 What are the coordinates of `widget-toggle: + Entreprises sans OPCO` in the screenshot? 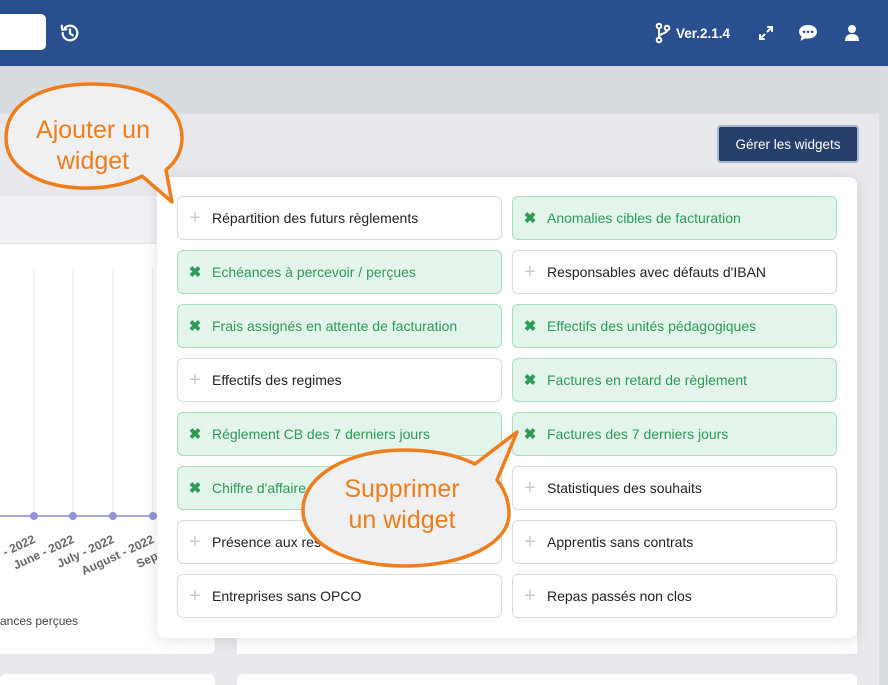 It's located at (339, 596).